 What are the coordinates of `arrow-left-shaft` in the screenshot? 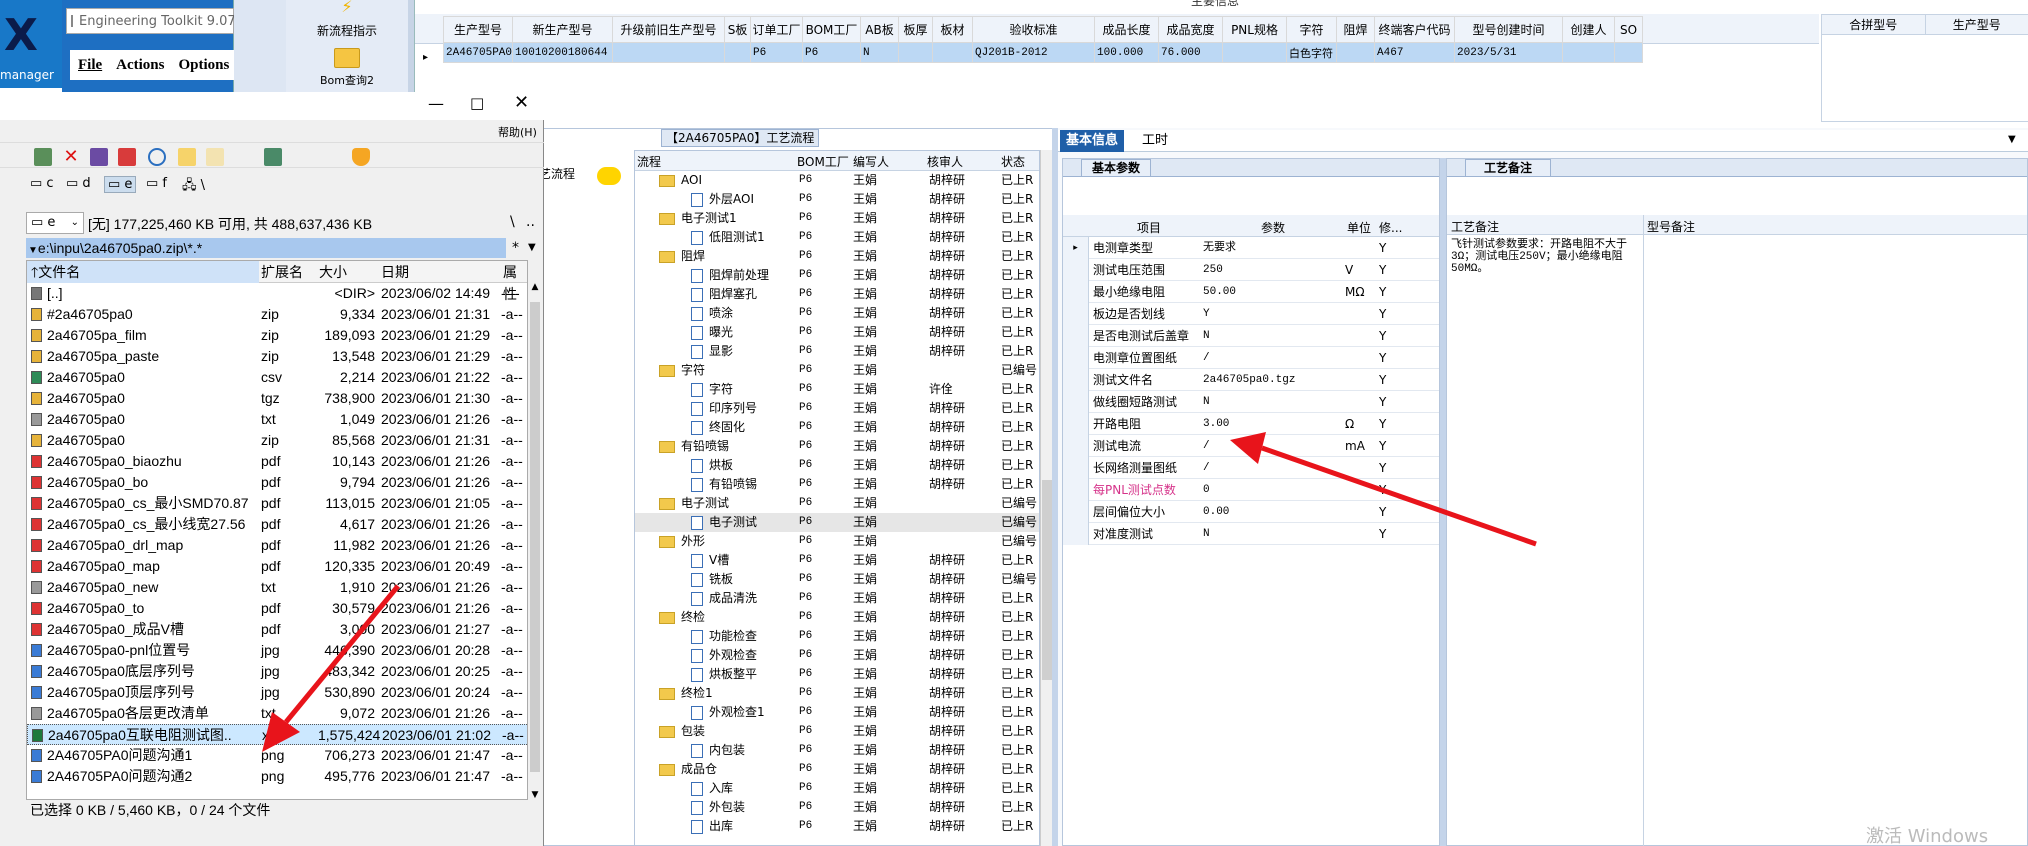 It's located at (342, 654).